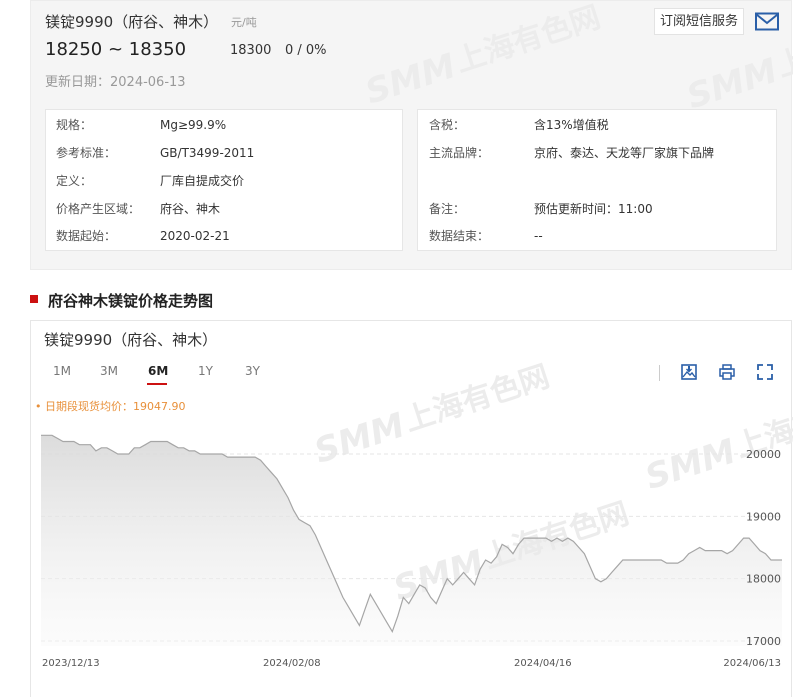  I want to click on mail-icon, so click(767, 21).